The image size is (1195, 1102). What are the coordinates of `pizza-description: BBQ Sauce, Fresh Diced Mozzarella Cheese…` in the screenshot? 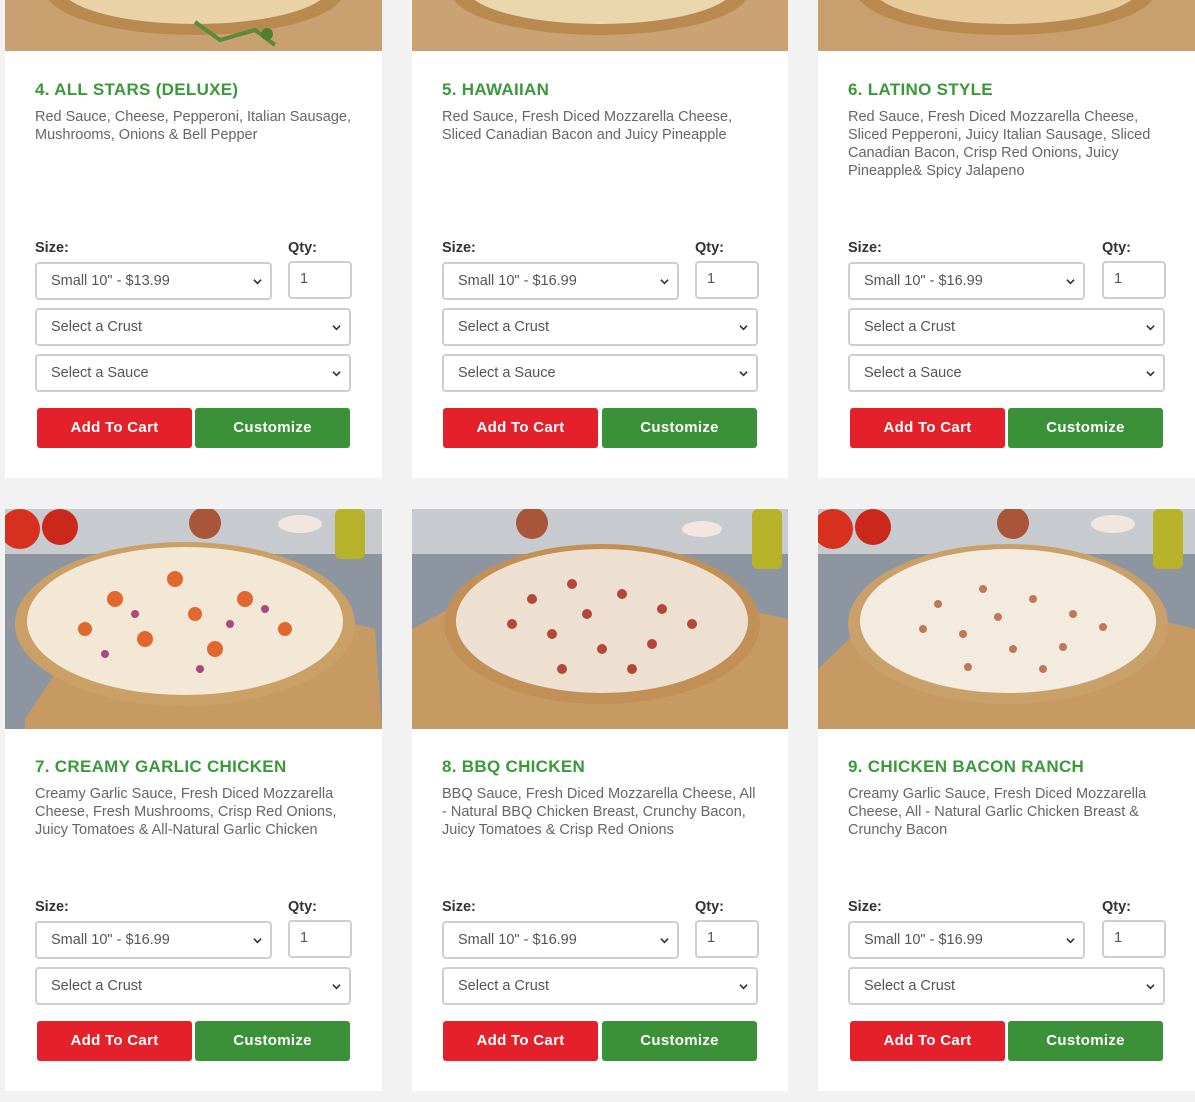 It's located at (599, 812).